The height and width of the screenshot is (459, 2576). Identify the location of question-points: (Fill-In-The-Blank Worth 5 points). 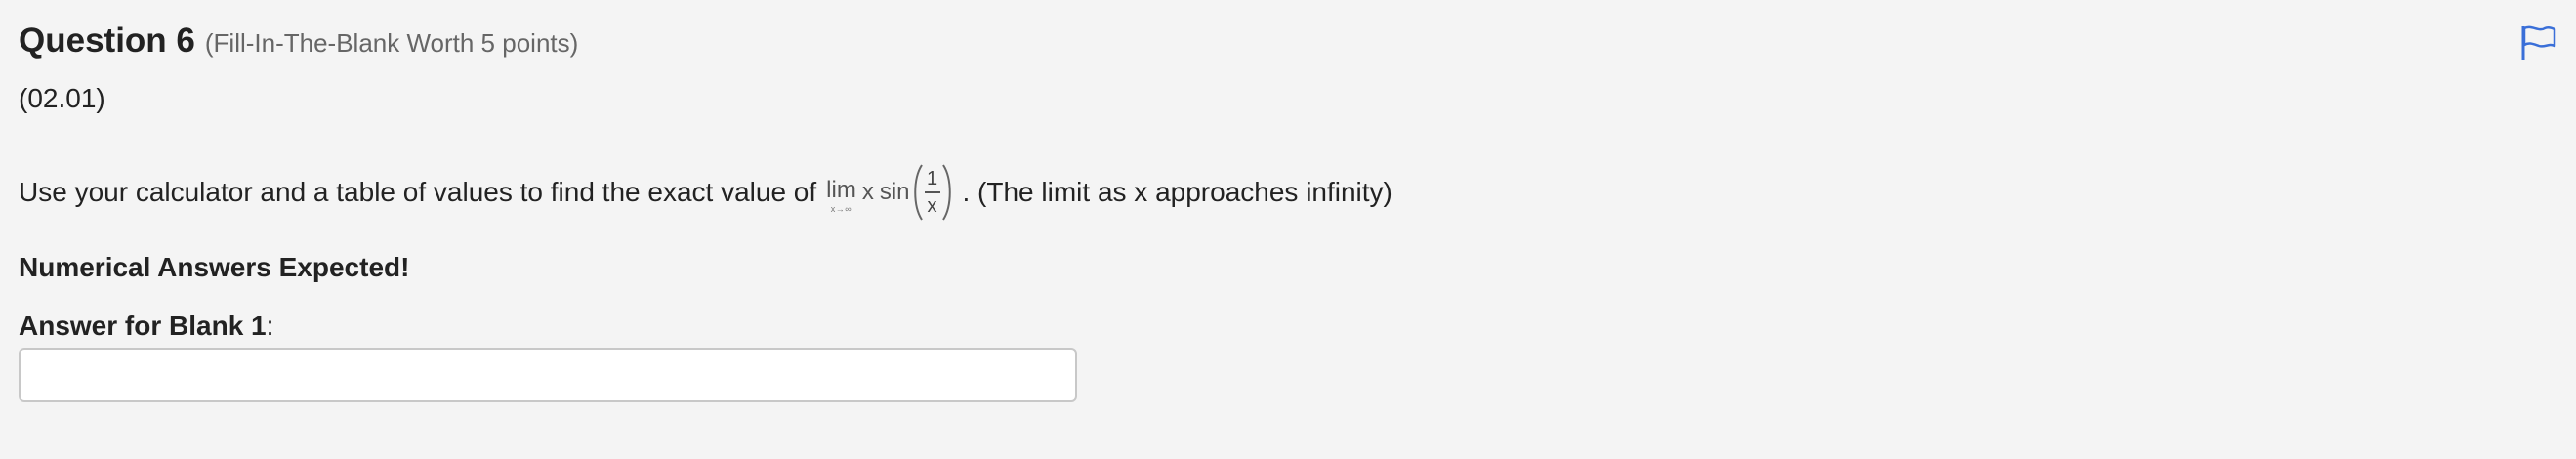
(391, 43).